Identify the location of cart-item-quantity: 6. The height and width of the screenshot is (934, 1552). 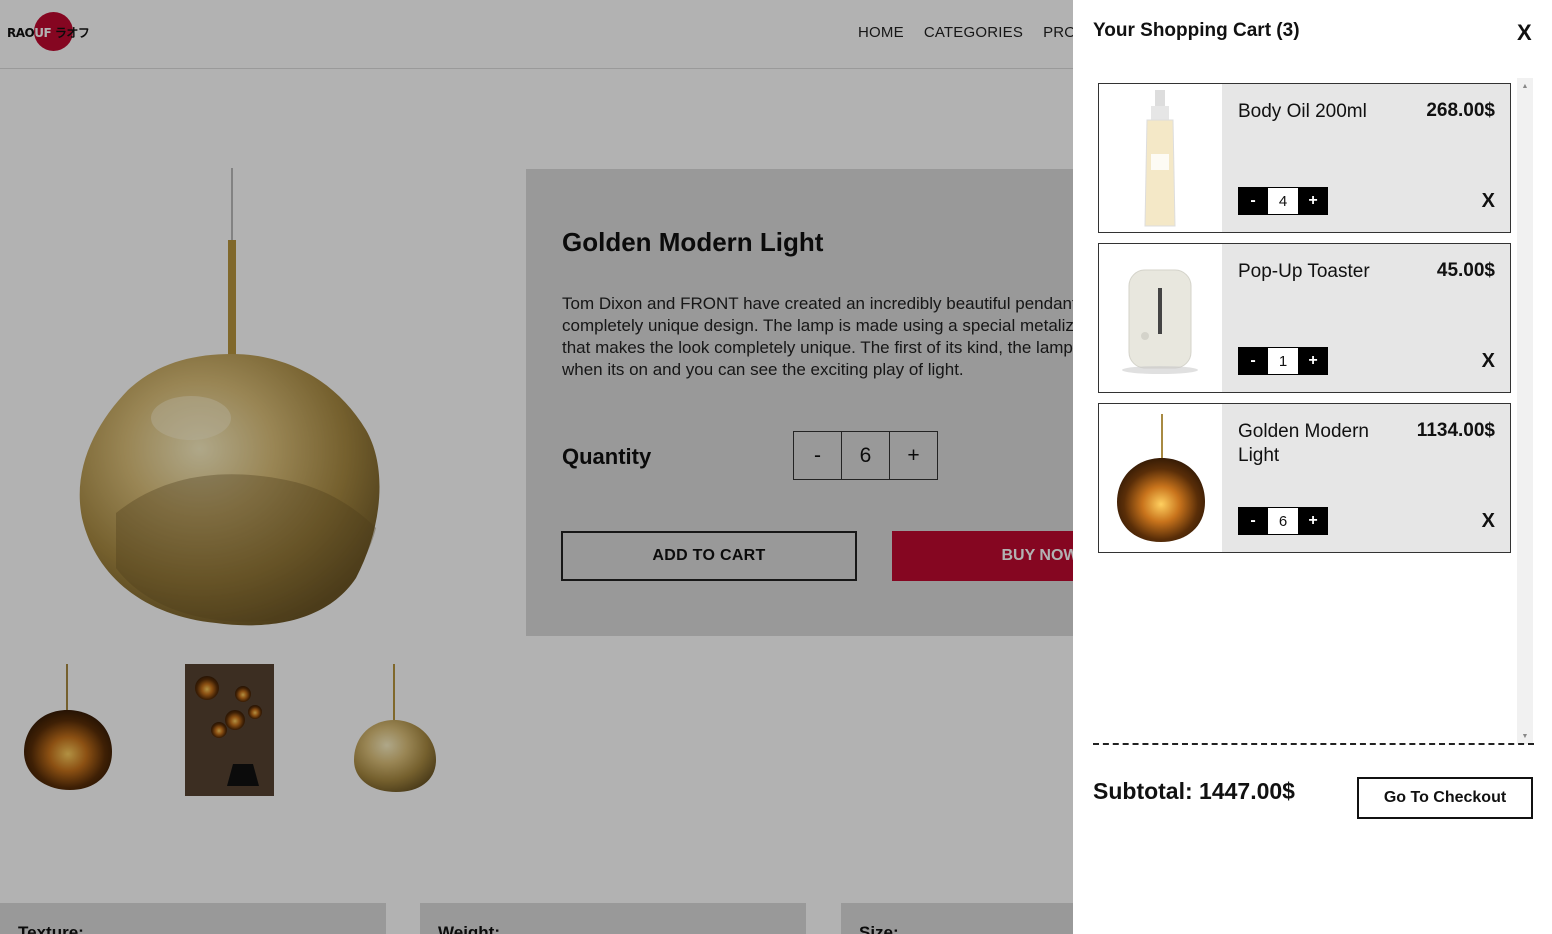
(1283, 521).